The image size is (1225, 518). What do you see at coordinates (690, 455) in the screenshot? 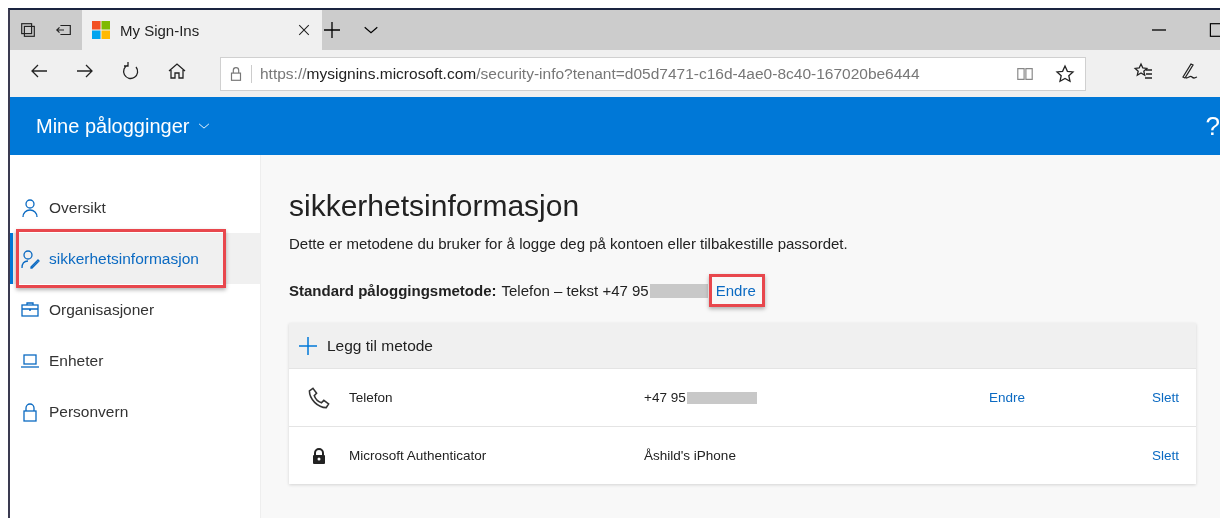
I see `method-value: Åshild's iPhone` at bounding box center [690, 455].